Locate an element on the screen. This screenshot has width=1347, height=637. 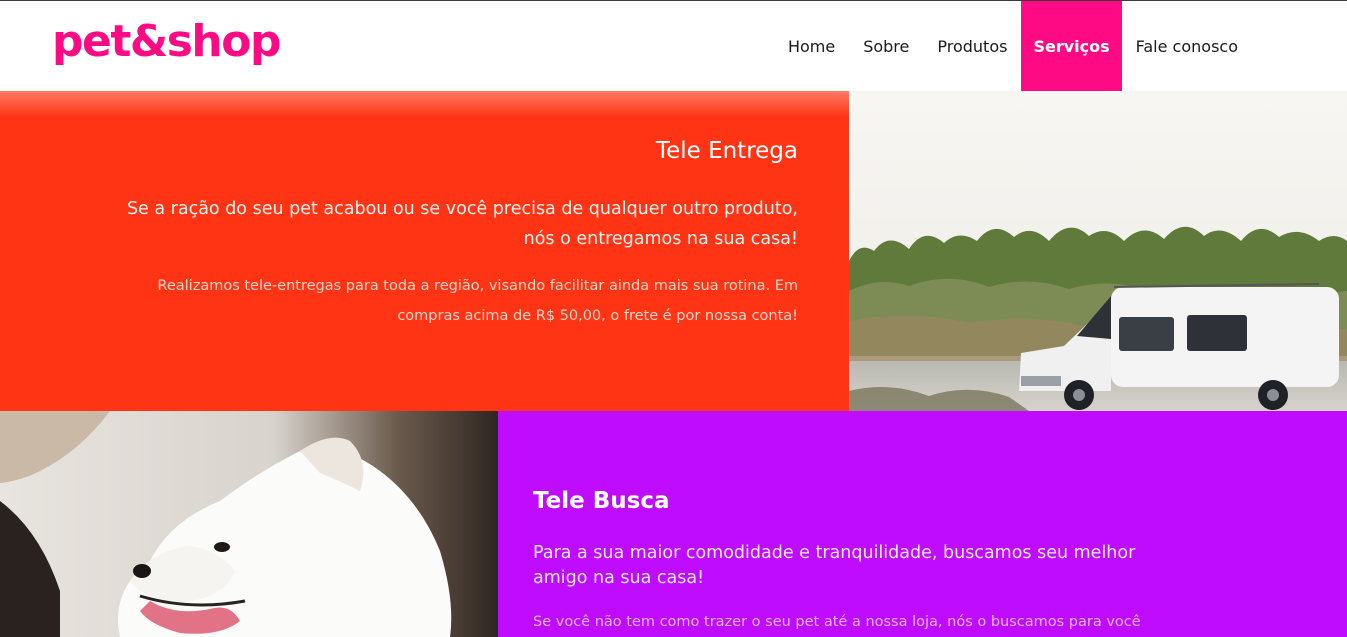
nav-sobre: Sobre is located at coordinates (886, 46).